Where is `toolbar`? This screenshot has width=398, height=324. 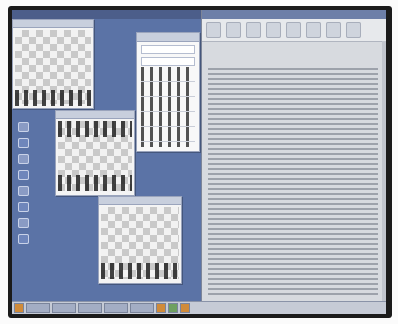
toolbar is located at coordinates (294, 30).